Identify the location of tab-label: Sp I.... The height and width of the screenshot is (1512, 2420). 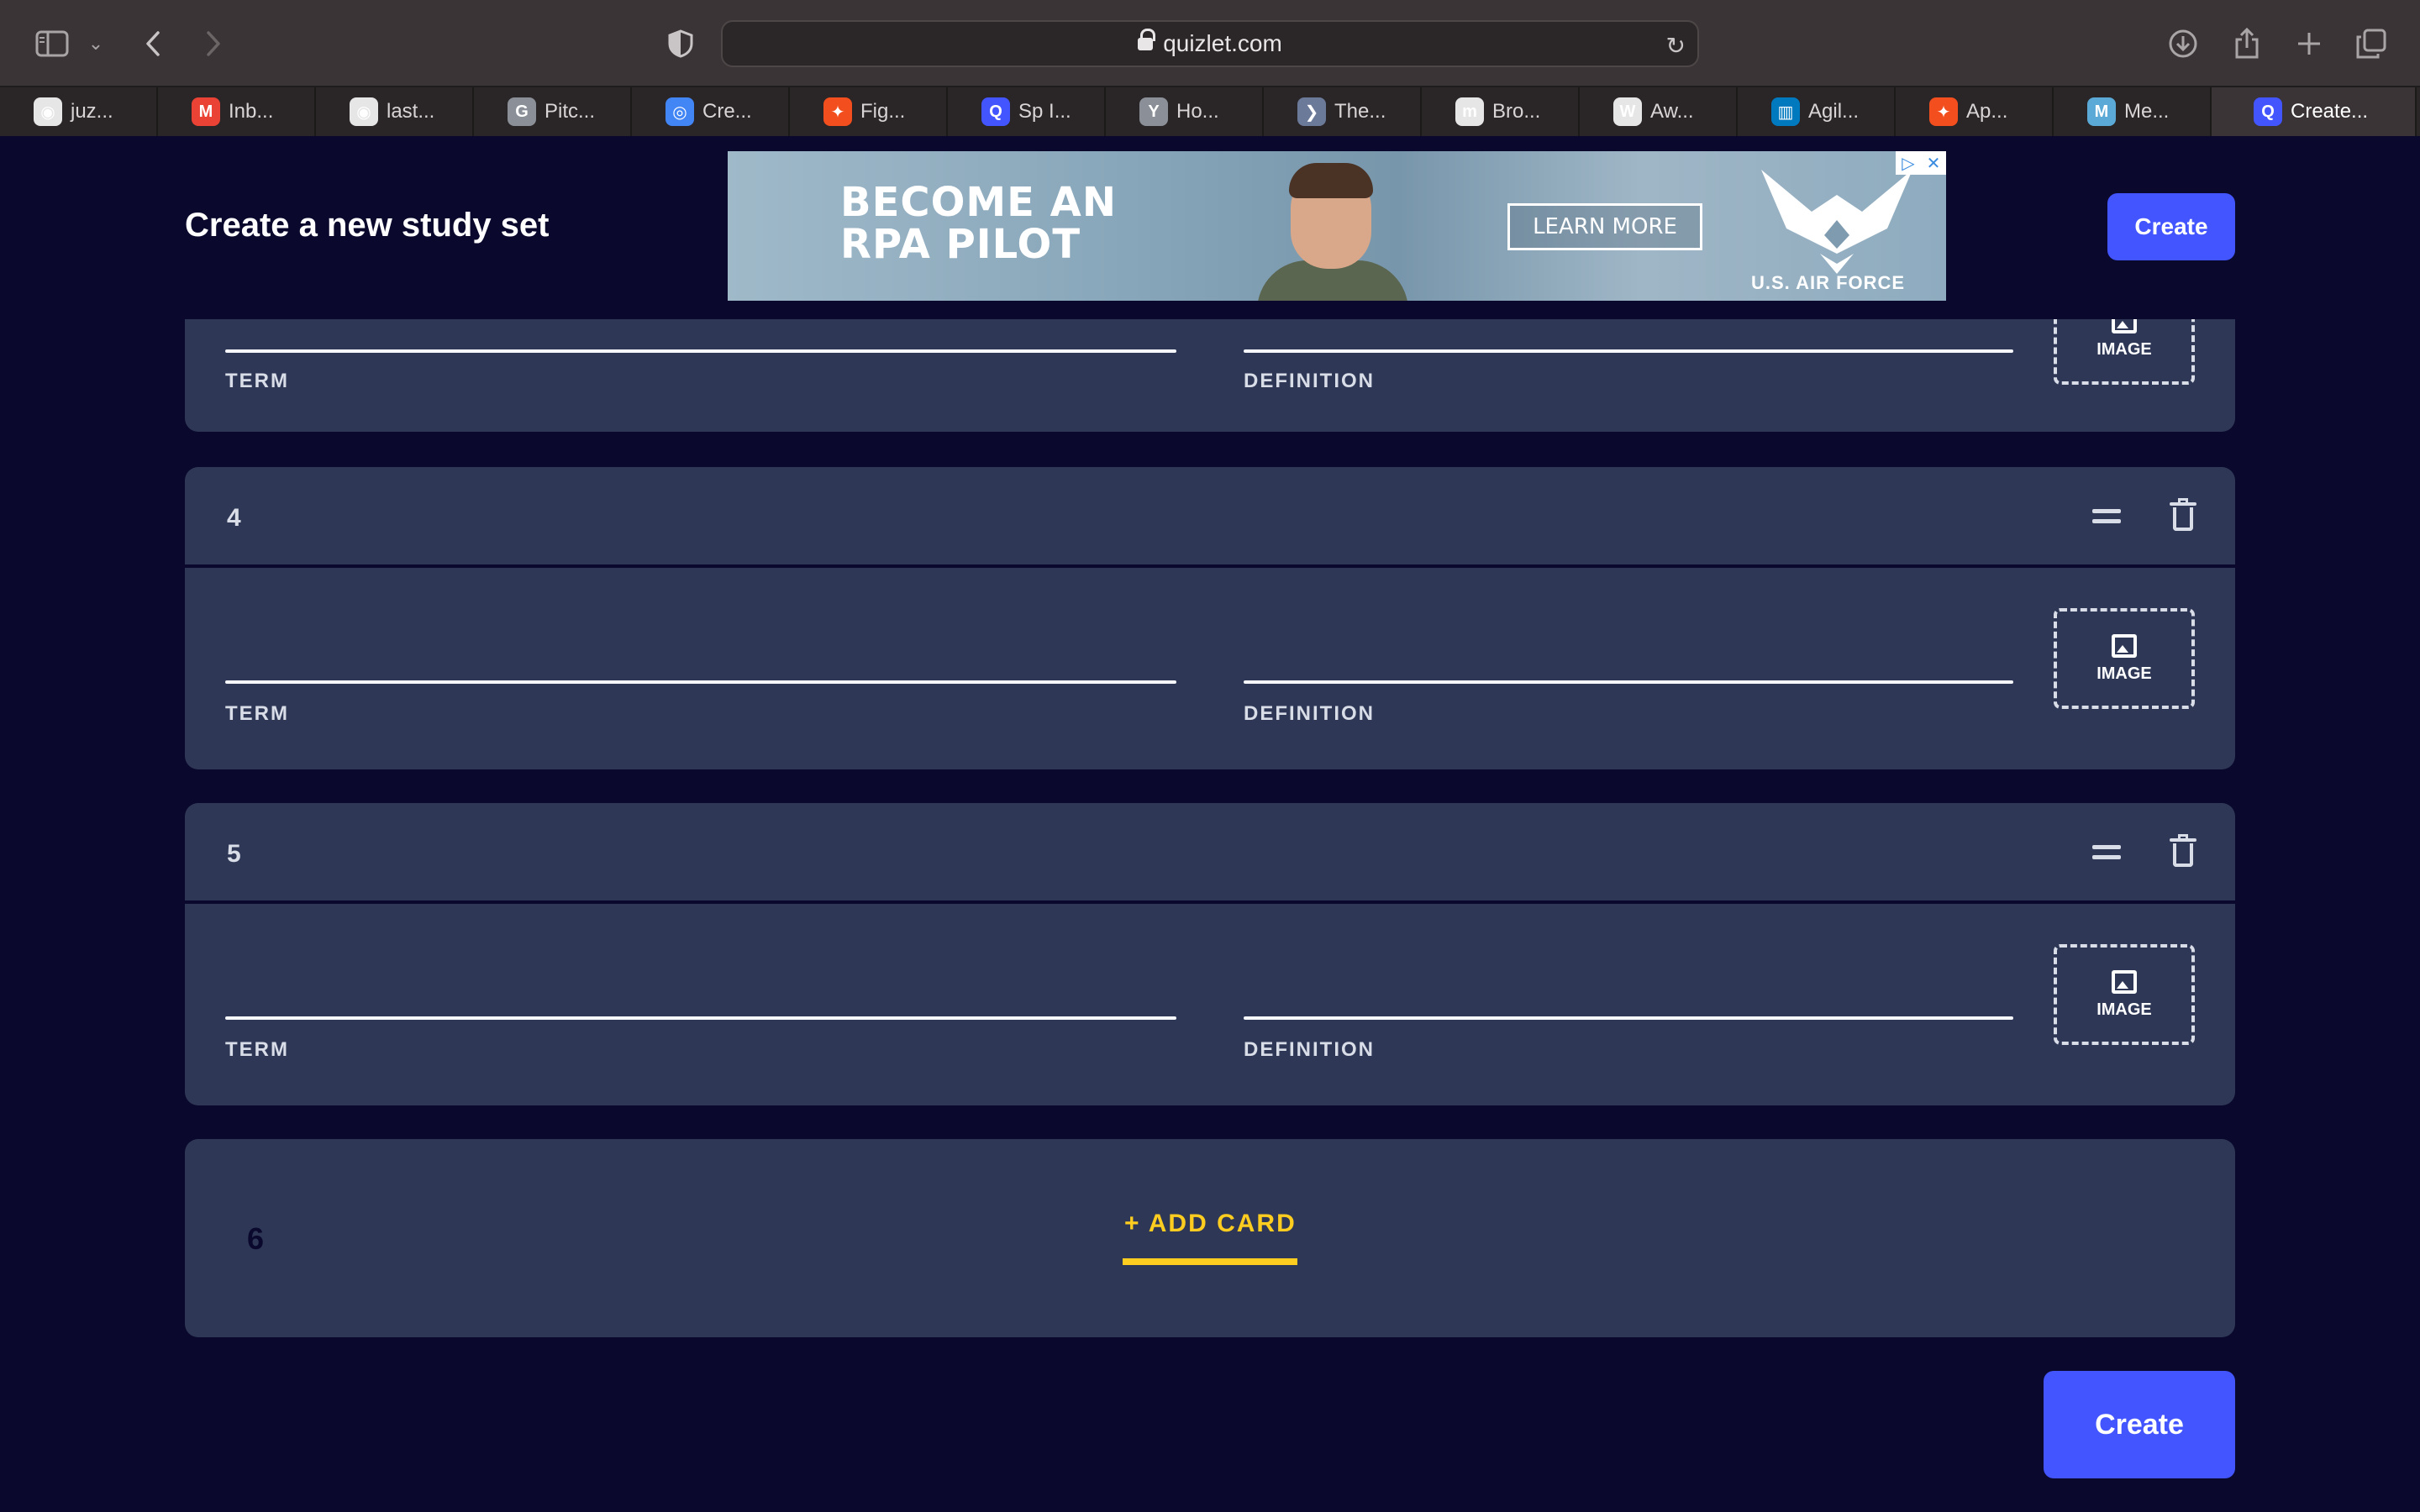
(1044, 111).